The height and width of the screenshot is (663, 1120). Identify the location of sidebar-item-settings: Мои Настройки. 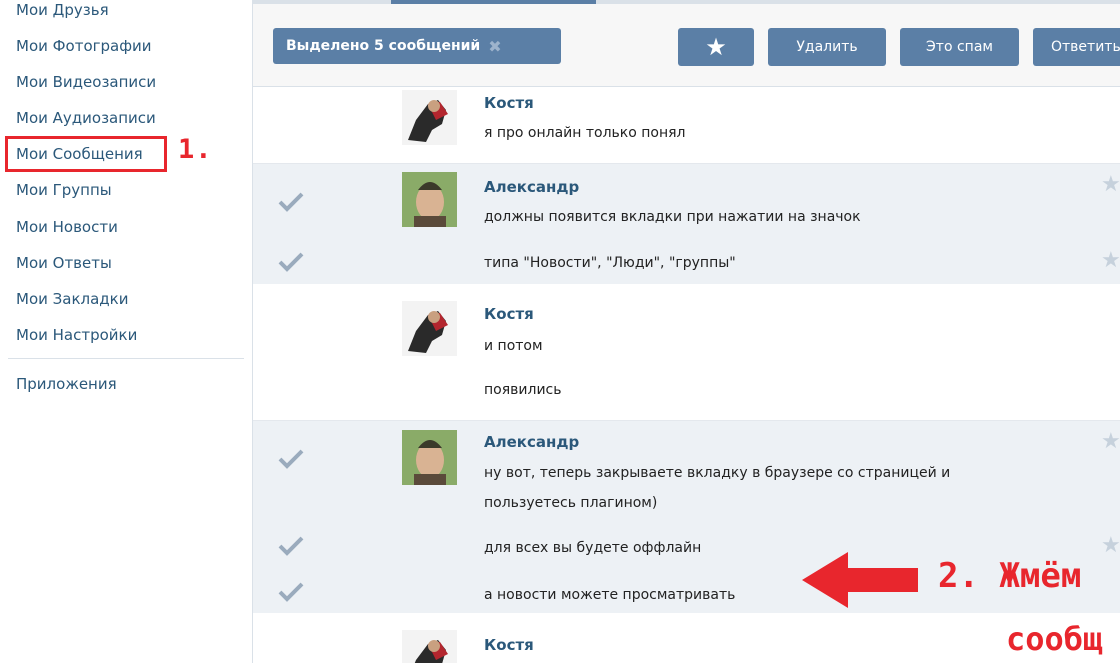
(76, 335).